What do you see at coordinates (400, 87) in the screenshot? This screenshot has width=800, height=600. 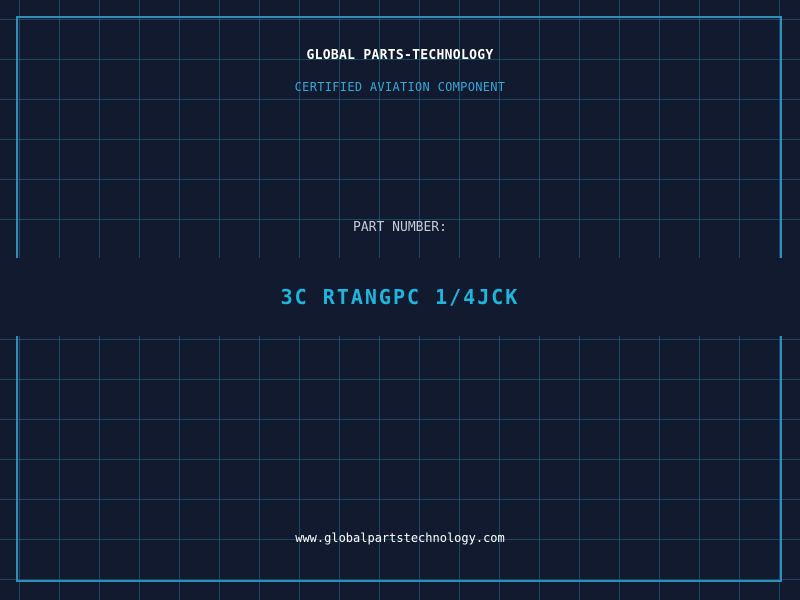 I see `certification-subtitle: CERTIFIED AVIATION COMPONENT` at bounding box center [400, 87].